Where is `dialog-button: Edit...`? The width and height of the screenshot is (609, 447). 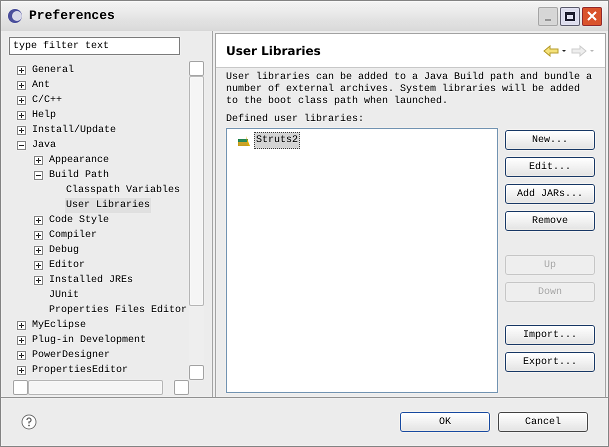
dialog-button: Edit... is located at coordinates (550, 167).